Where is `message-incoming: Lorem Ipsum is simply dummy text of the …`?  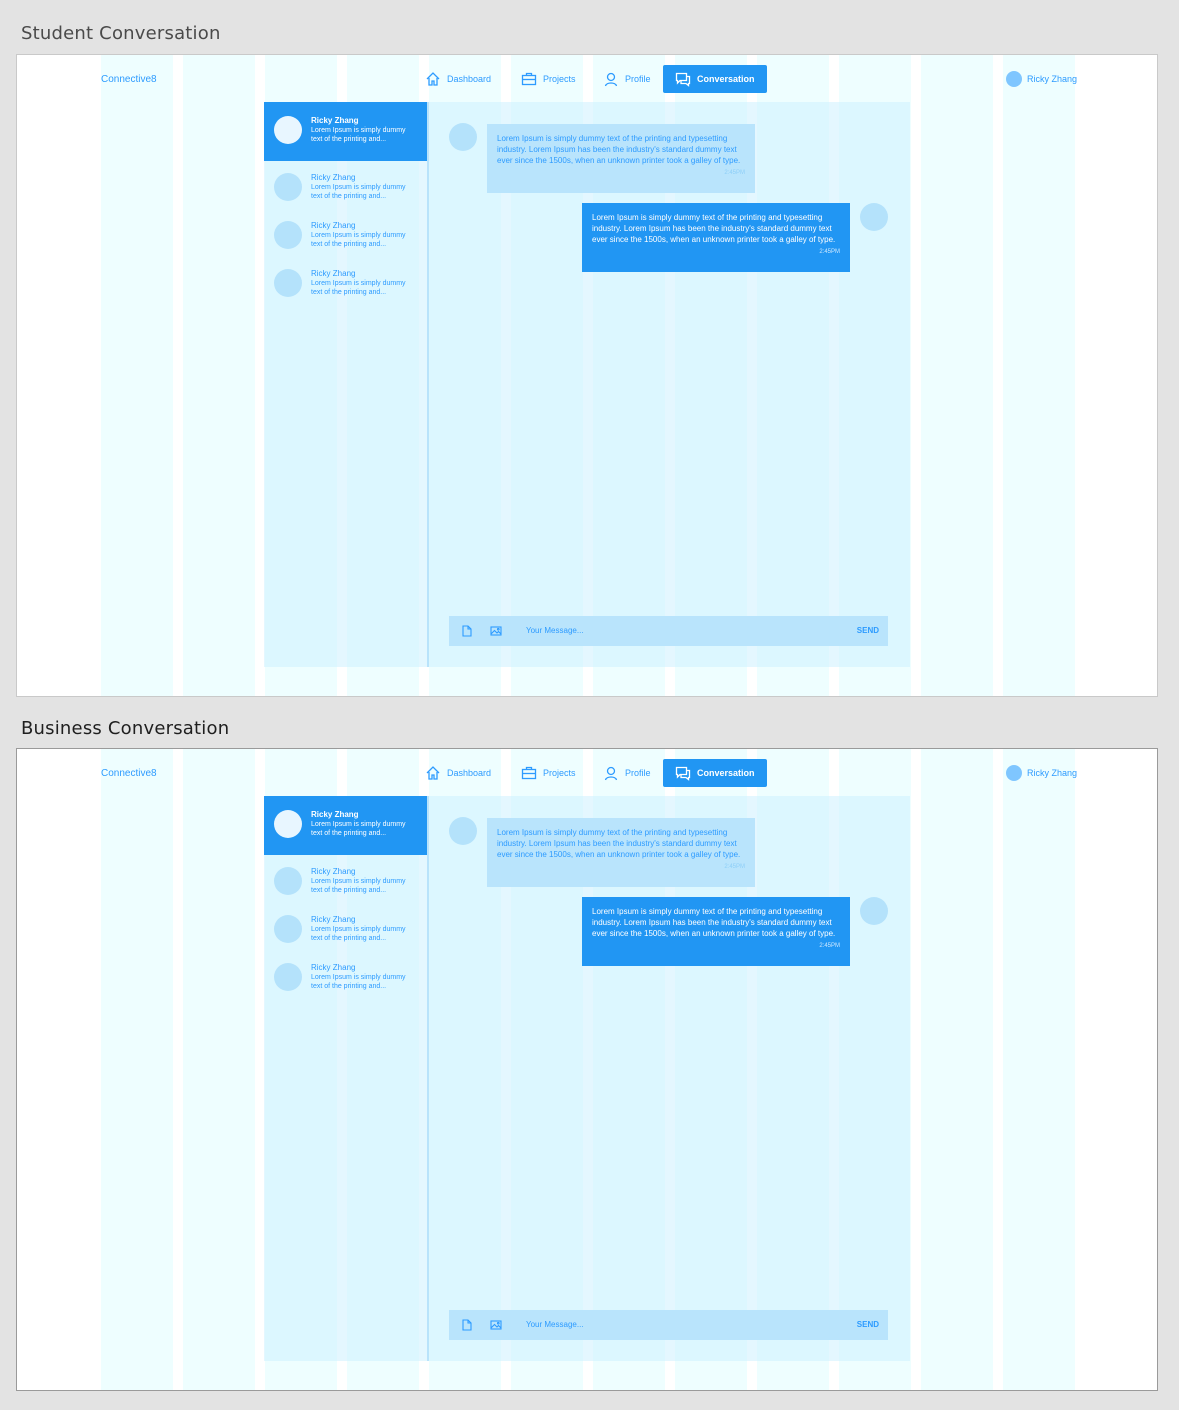 message-incoming: Lorem Ipsum is simply dummy text of the … is located at coordinates (621, 158).